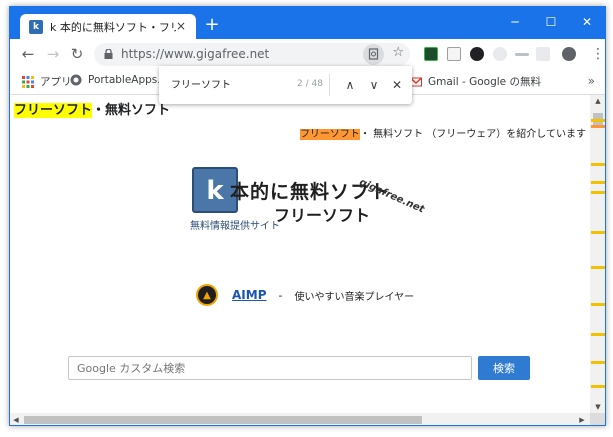 This screenshot has height=437, width=613. What do you see at coordinates (36, 26) in the screenshot?
I see `site-favicon-icon: k` at bounding box center [36, 26].